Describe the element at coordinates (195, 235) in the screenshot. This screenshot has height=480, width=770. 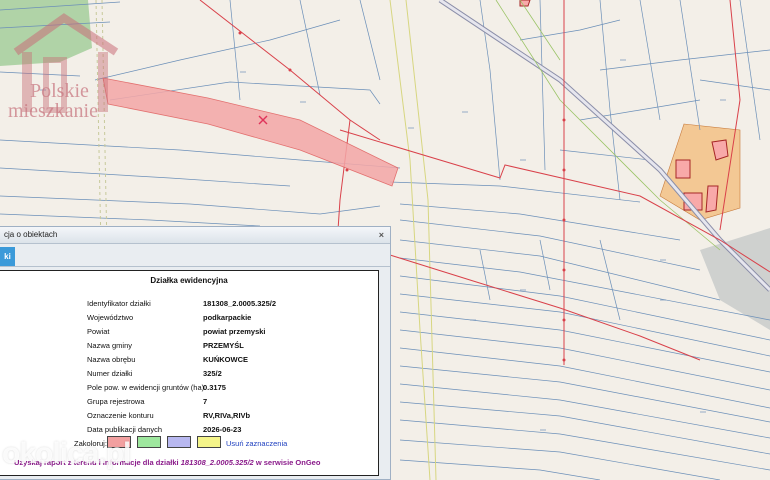
I see `panel-header: cja o obiektach ×` at that location.